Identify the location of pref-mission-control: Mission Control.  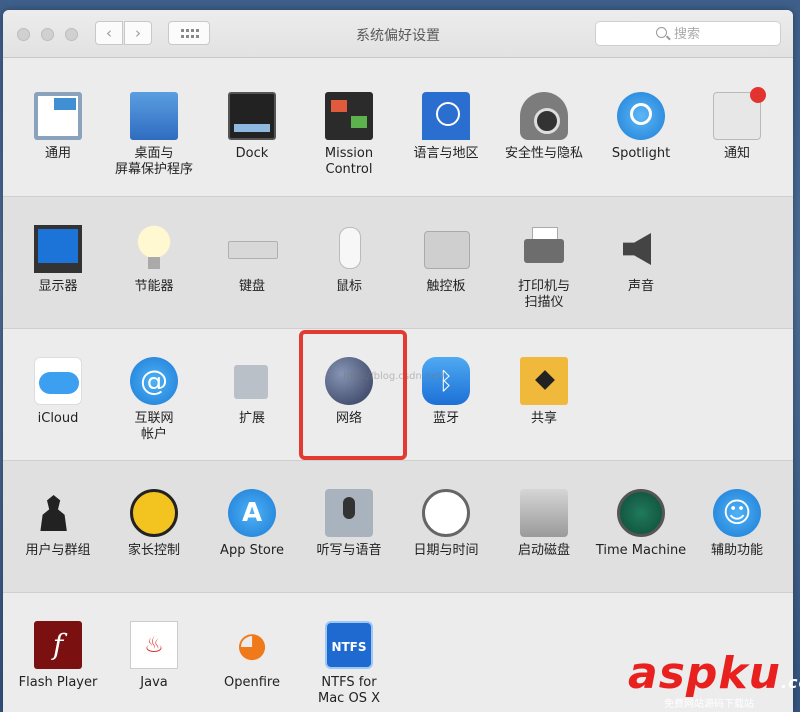
(349, 135).